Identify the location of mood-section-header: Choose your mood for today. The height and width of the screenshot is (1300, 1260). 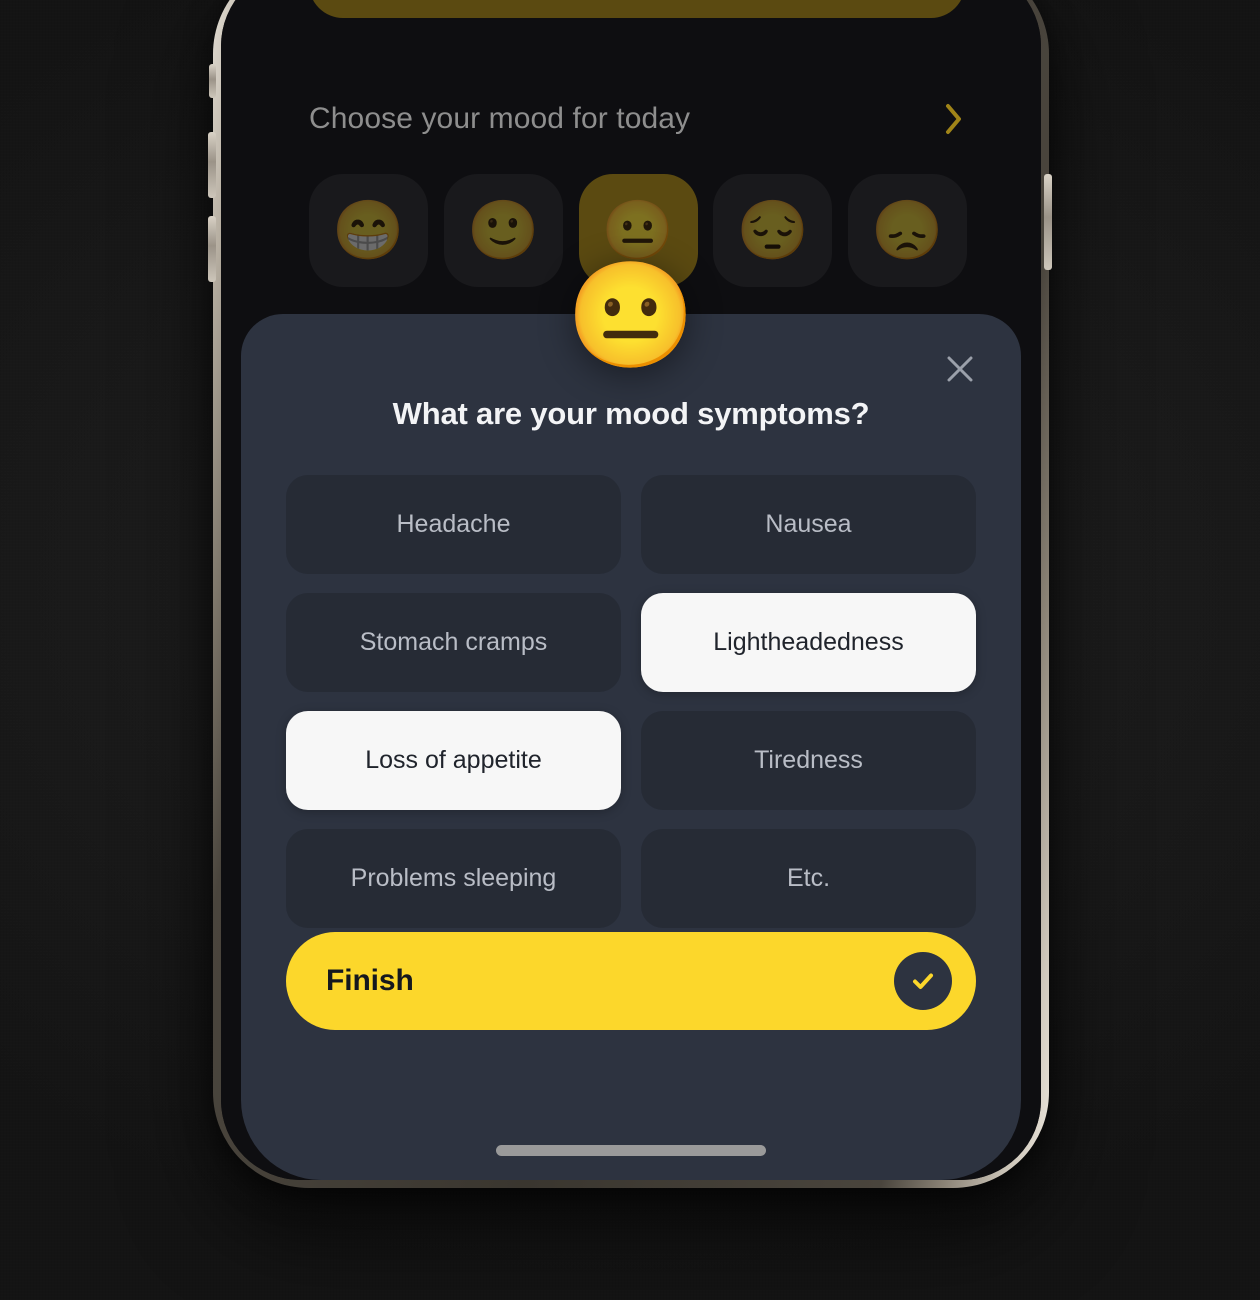
(637, 119).